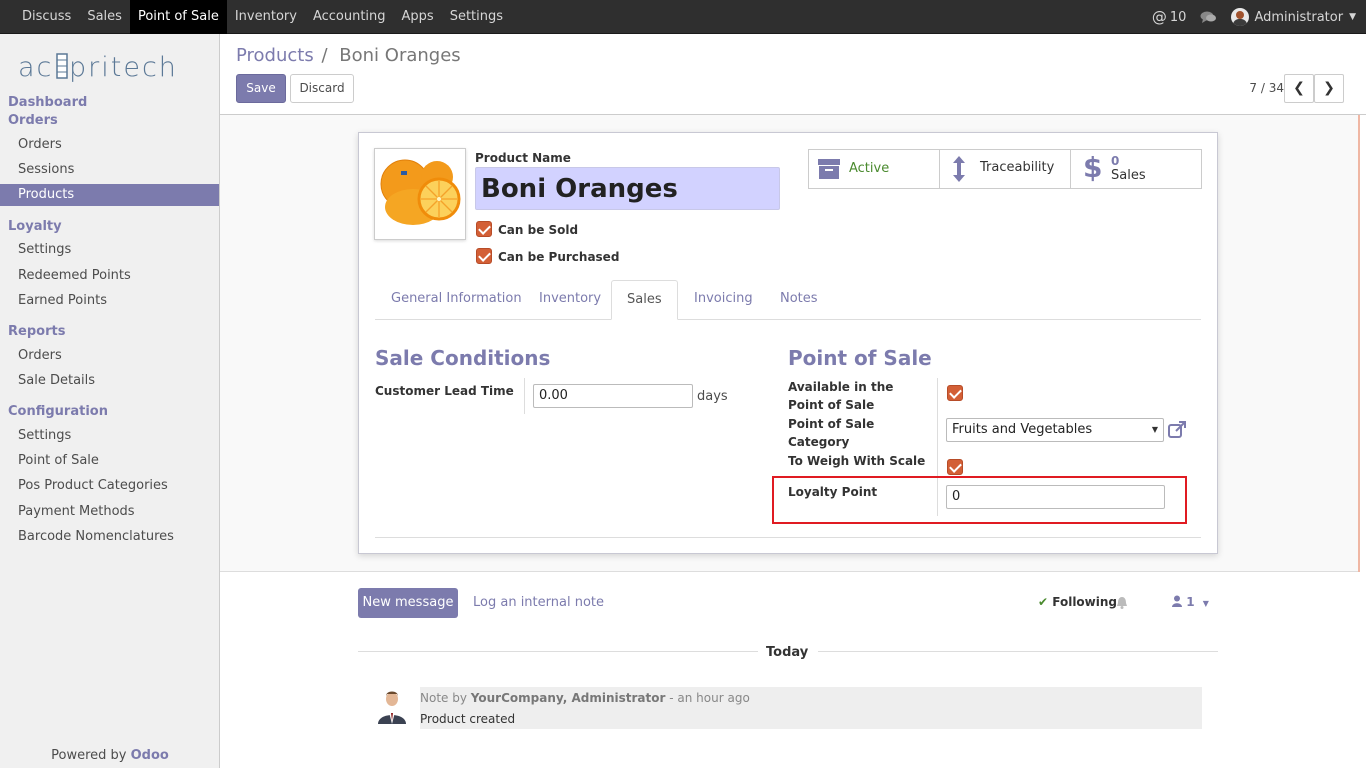 The image size is (1366, 768). What do you see at coordinates (104, 17) in the screenshot?
I see `menu-sales: Sales` at bounding box center [104, 17].